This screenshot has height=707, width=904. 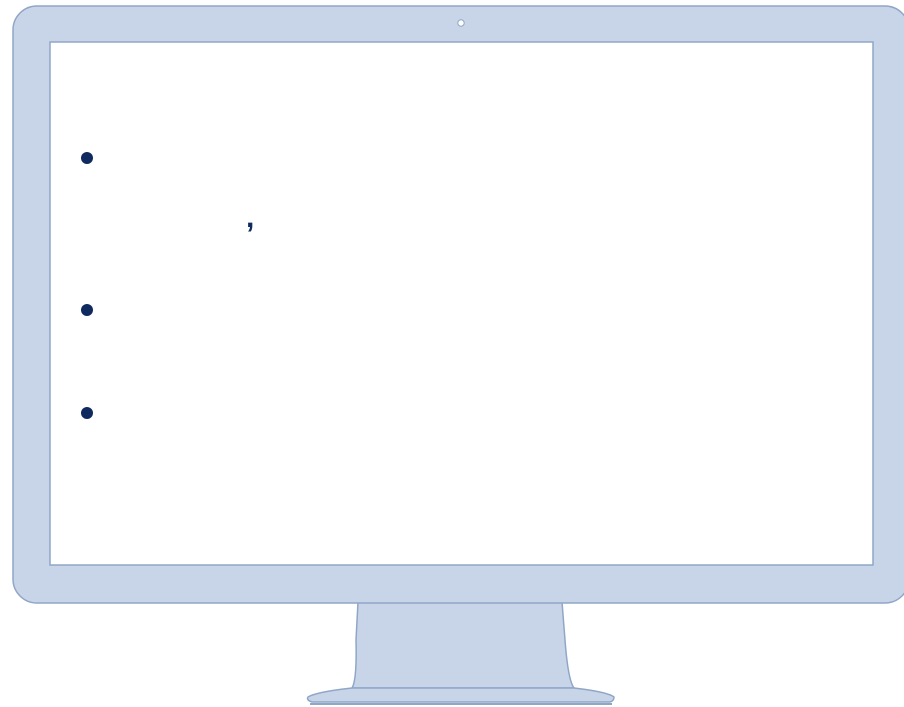 I want to click on monitor-stand-base, so click(x=460, y=695).